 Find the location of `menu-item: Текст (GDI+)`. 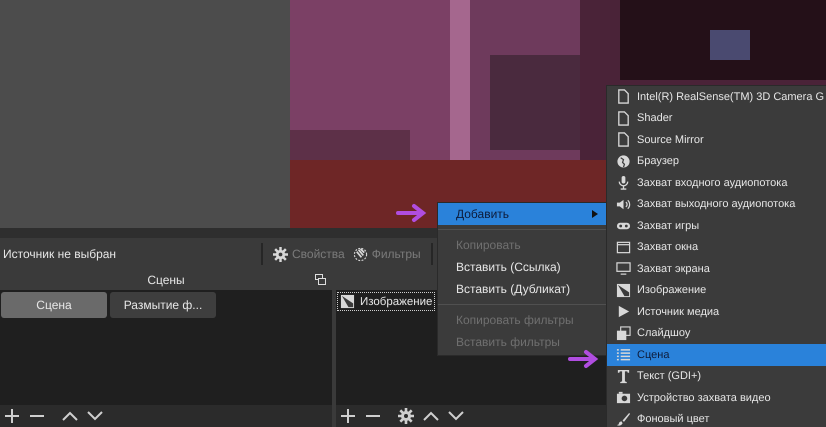

menu-item: Текст (GDI+) is located at coordinates (716, 376).